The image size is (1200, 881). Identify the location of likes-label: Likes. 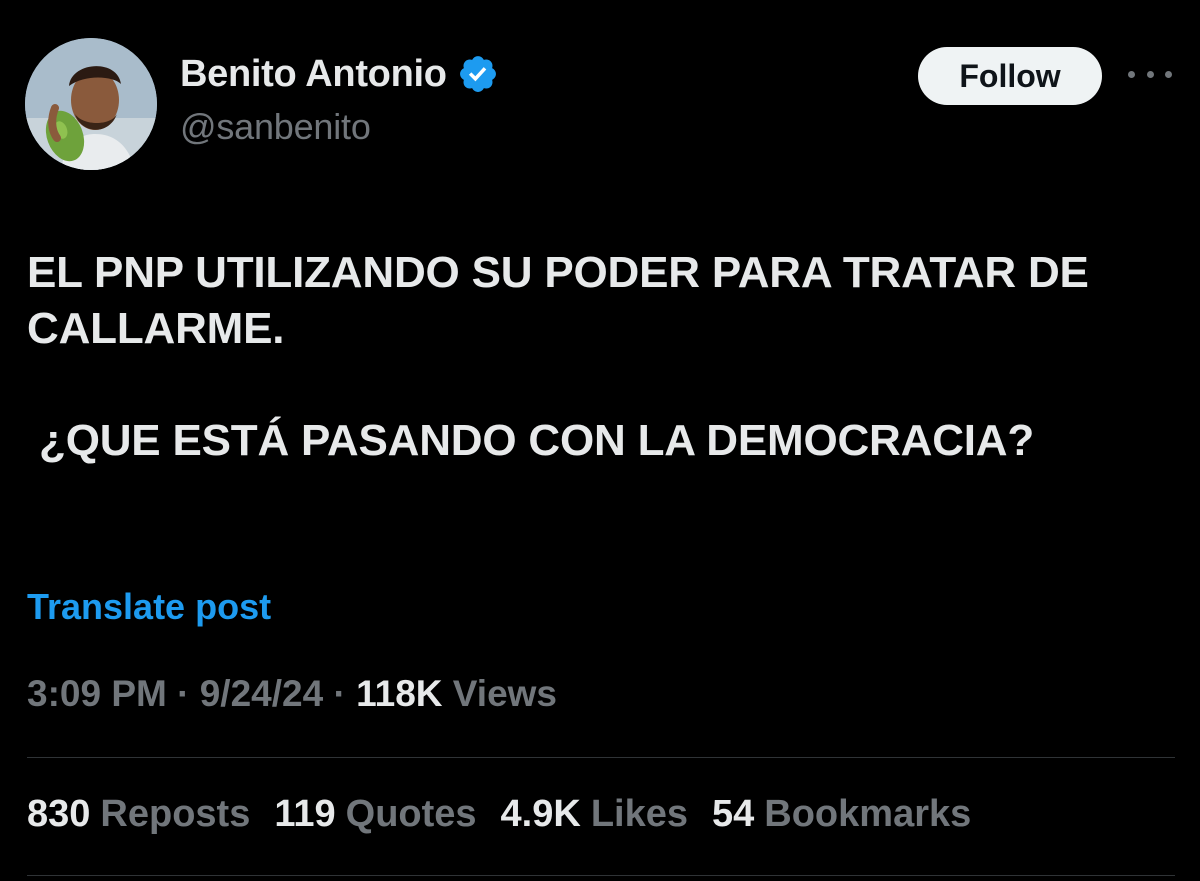
(639, 814).